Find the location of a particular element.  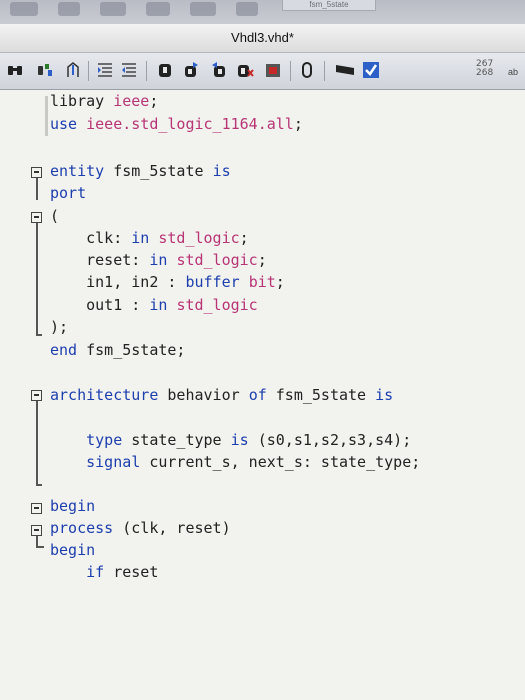

clear-all-icon is located at coordinates (273, 70).